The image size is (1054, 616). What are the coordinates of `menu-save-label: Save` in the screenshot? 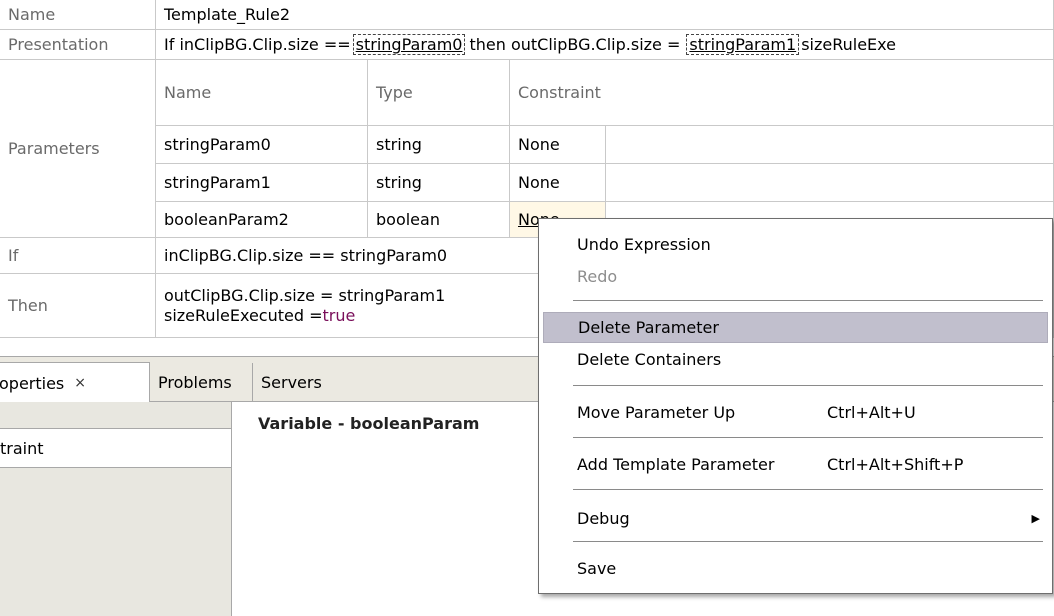 It's located at (597, 568).